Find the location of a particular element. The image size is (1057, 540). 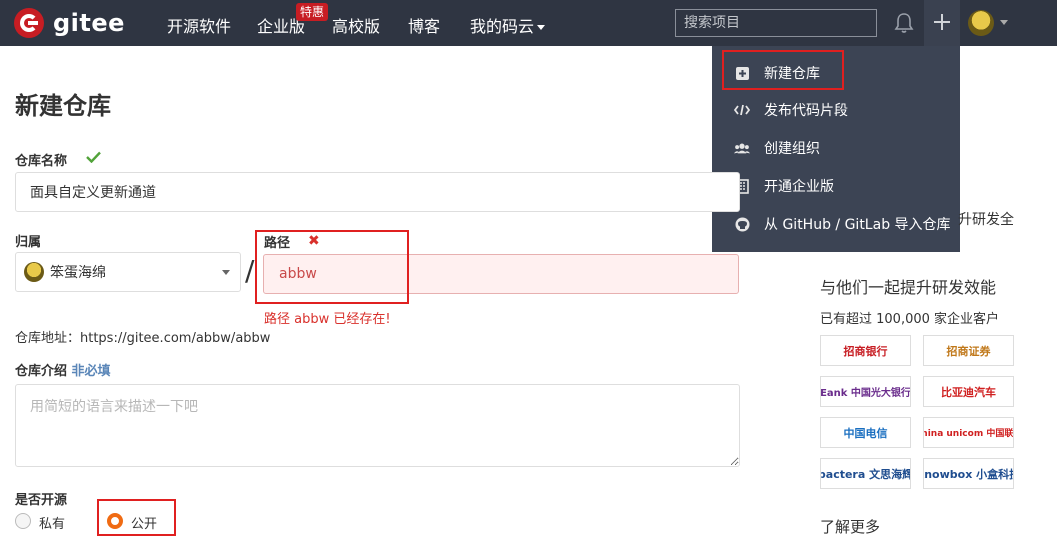

description-label: 仓库介绍 非必填 is located at coordinates (63, 369).